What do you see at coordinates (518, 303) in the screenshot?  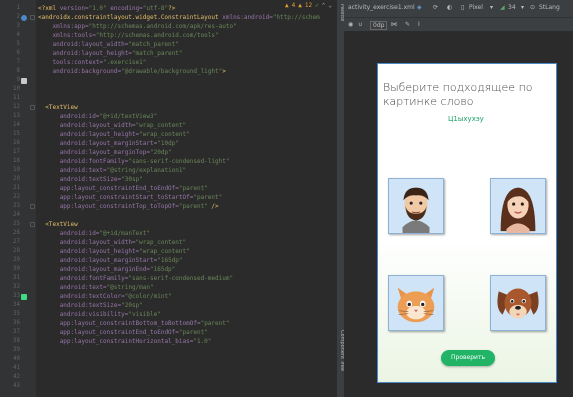 I see `image-dog` at bounding box center [518, 303].